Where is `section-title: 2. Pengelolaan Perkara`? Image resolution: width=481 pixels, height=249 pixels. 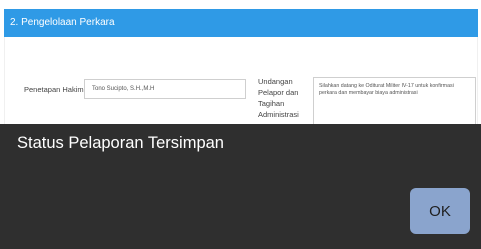 section-title: 2. Pengelolaan Perkara is located at coordinates (62, 22).